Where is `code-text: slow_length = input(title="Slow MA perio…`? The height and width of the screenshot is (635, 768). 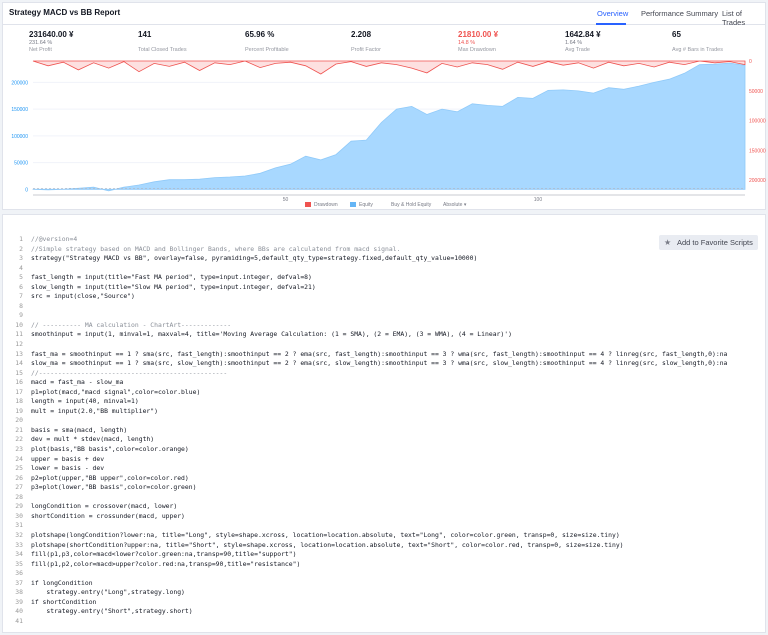 code-text: slow_length = input(title="Slow MA perio… is located at coordinates (173, 286).